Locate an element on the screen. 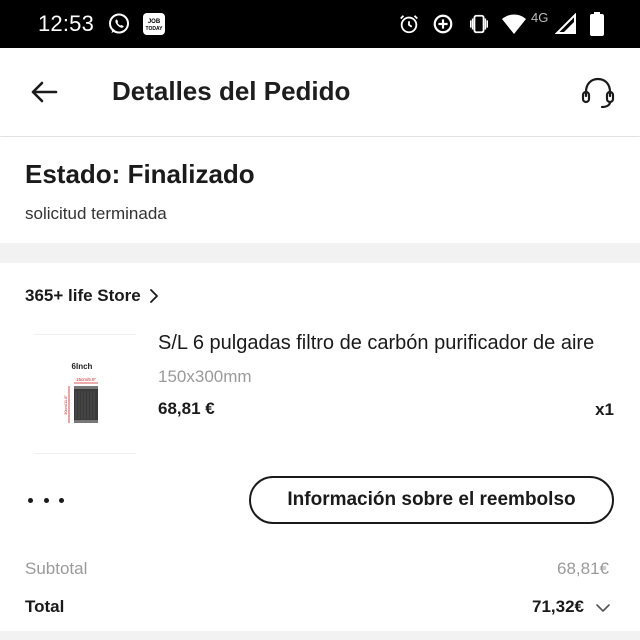 This screenshot has width=640, height=640. job-today-icon: JOB TODAY is located at coordinates (154, 24).